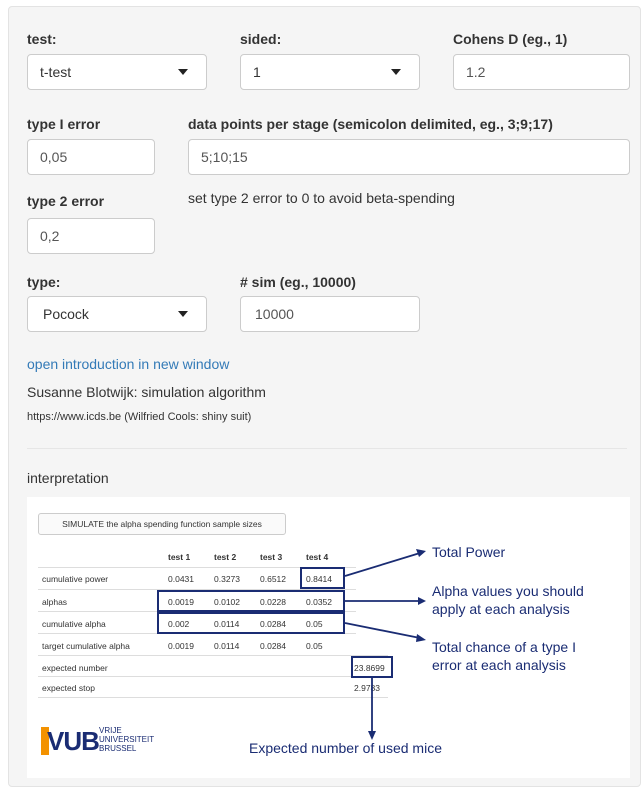 This screenshot has width=641, height=787. I want to click on annotation-type1-line1: Total chance of a type I, so click(504, 647).